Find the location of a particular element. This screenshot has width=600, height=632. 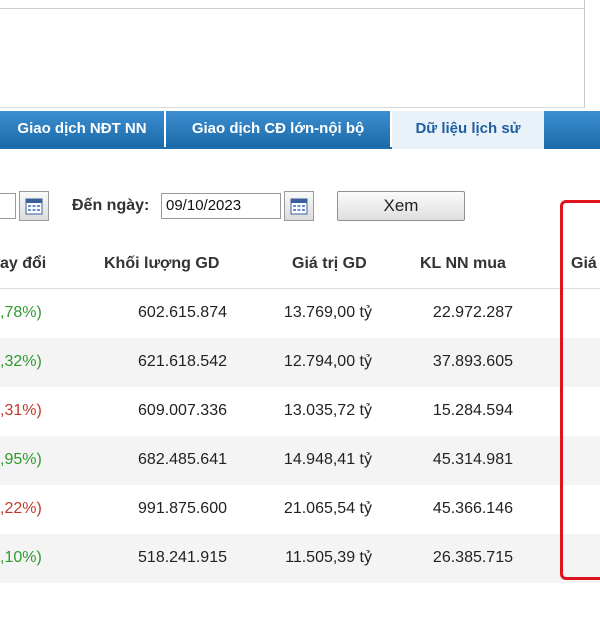

tab-historical-data: Dữ liệu lịch sử is located at coordinates (468, 130).